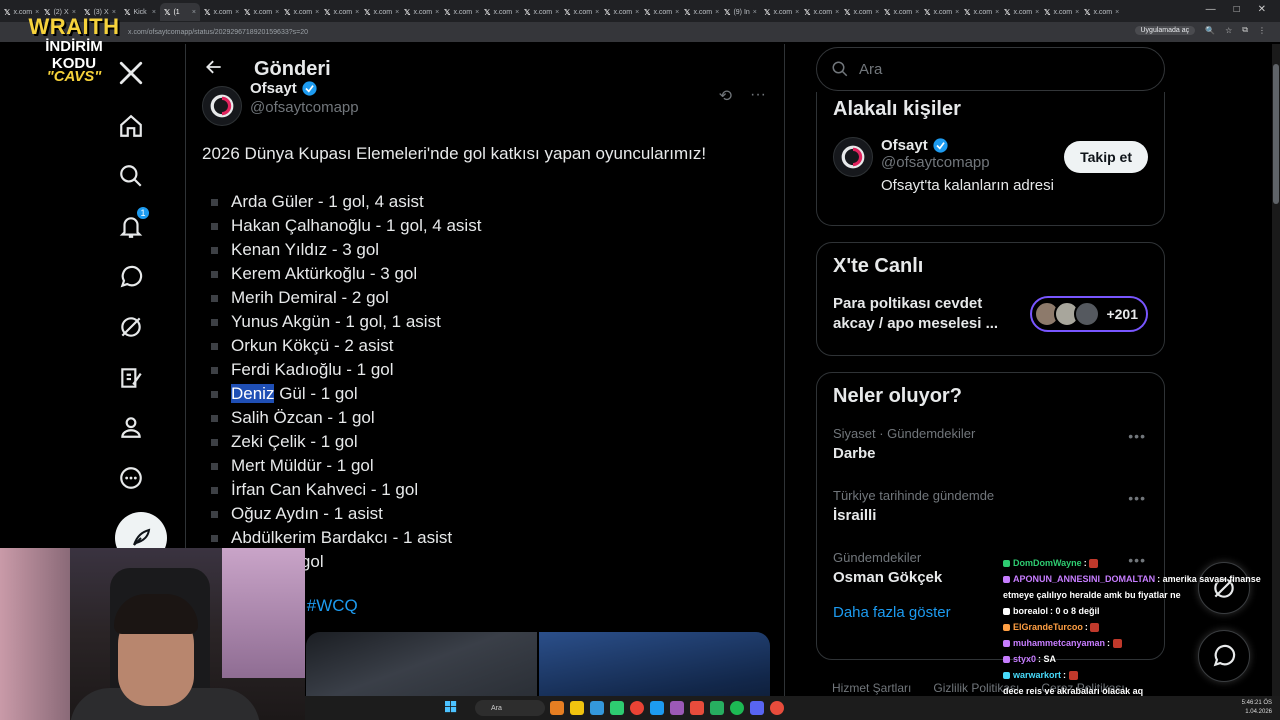 This screenshot has width=1280, height=720. I want to click on taskbar-search: Ara, so click(510, 708).